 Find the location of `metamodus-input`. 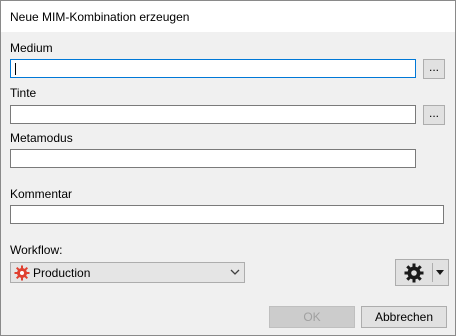

metamodus-input is located at coordinates (213, 158).